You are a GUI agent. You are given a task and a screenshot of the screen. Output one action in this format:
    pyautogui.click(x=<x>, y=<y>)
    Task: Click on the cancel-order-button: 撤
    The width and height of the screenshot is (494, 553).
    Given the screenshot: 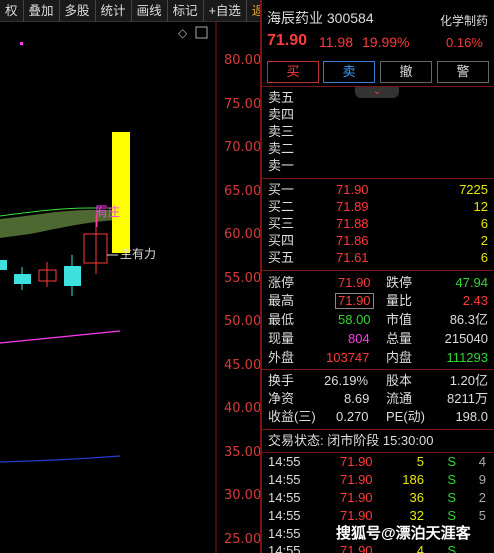 What is the action you would take?
    pyautogui.click(x=406, y=72)
    